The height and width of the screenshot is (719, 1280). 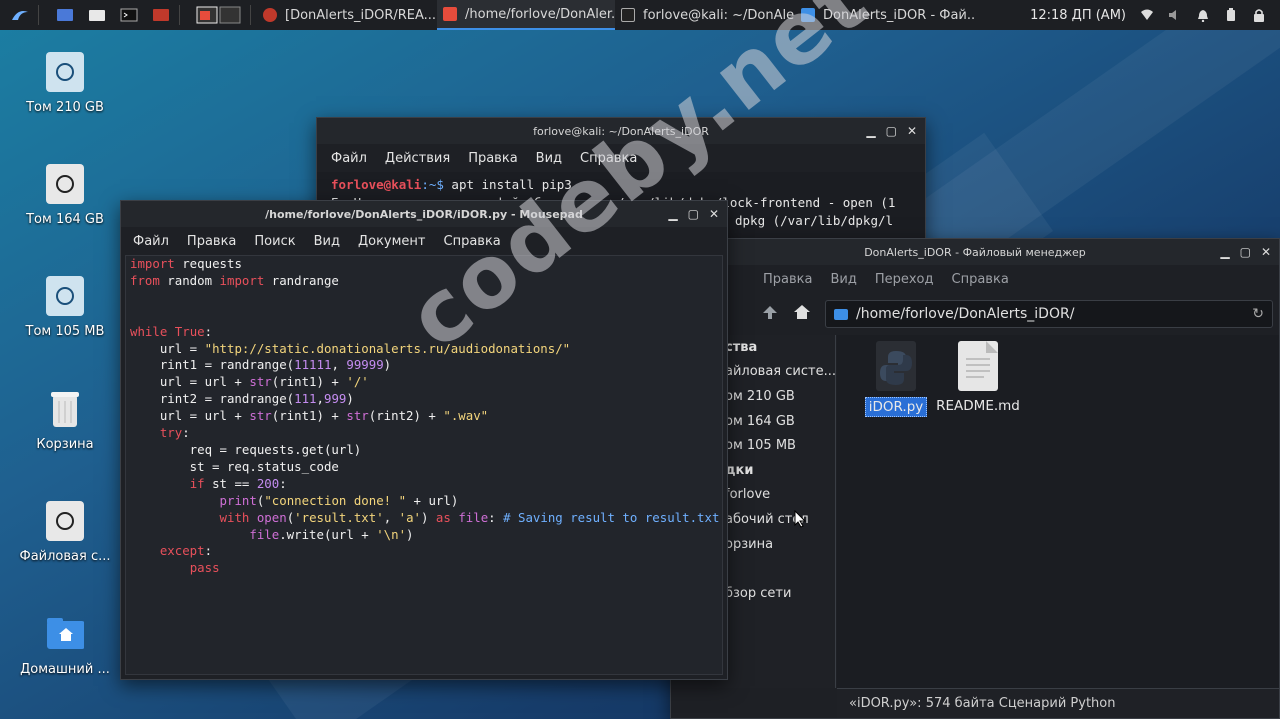 What do you see at coordinates (161, 15) in the screenshot?
I see `browser-launcher-icon` at bounding box center [161, 15].